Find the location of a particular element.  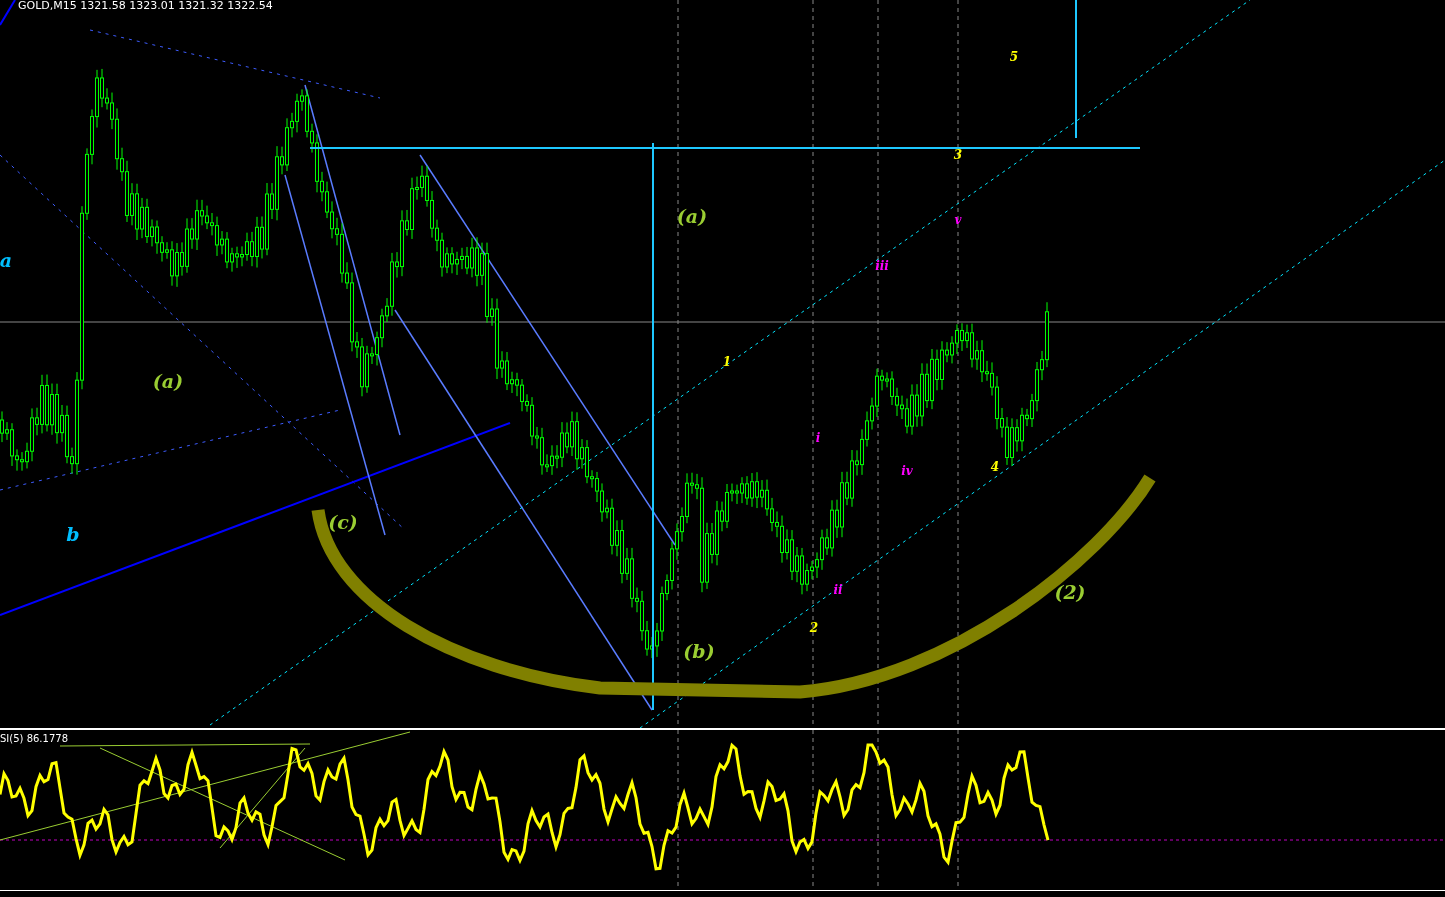

wave-label: v is located at coordinates (958, 220).